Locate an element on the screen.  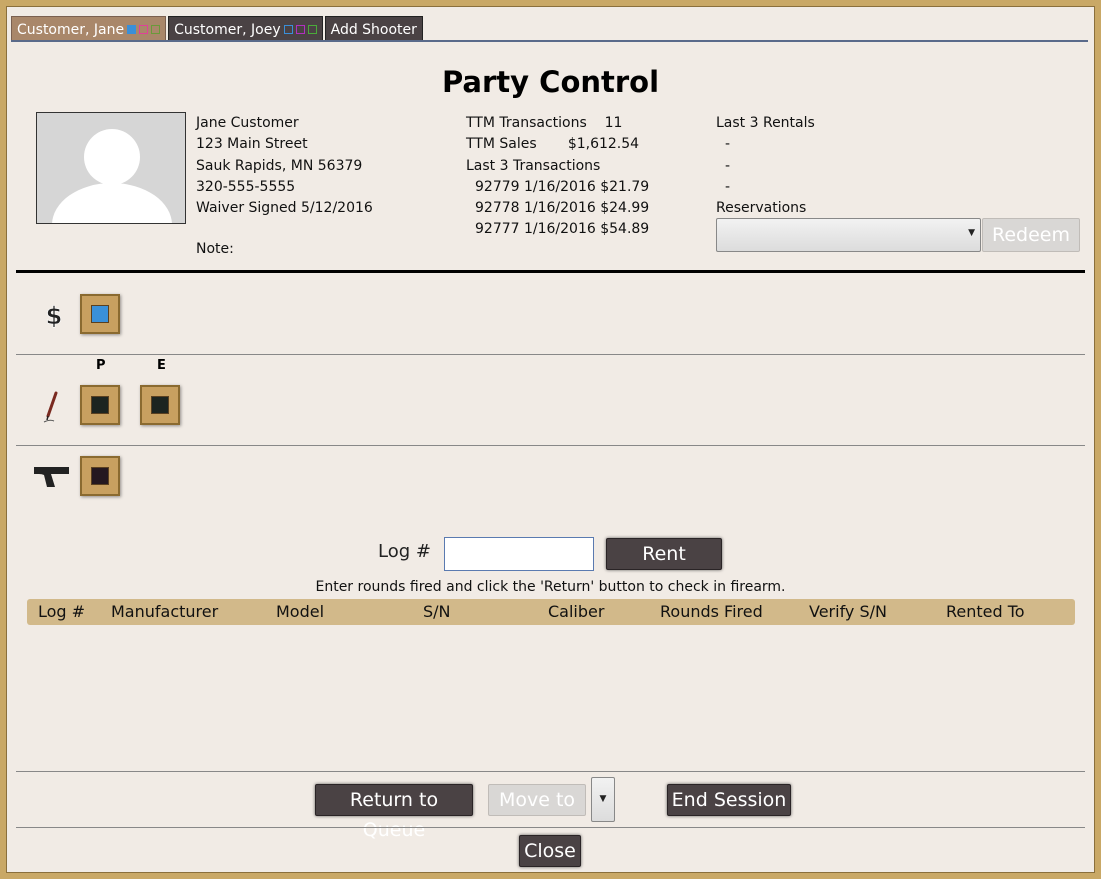
transaction-item: 92778 1/16/2016 $24.99 is located at coordinates (562, 208).